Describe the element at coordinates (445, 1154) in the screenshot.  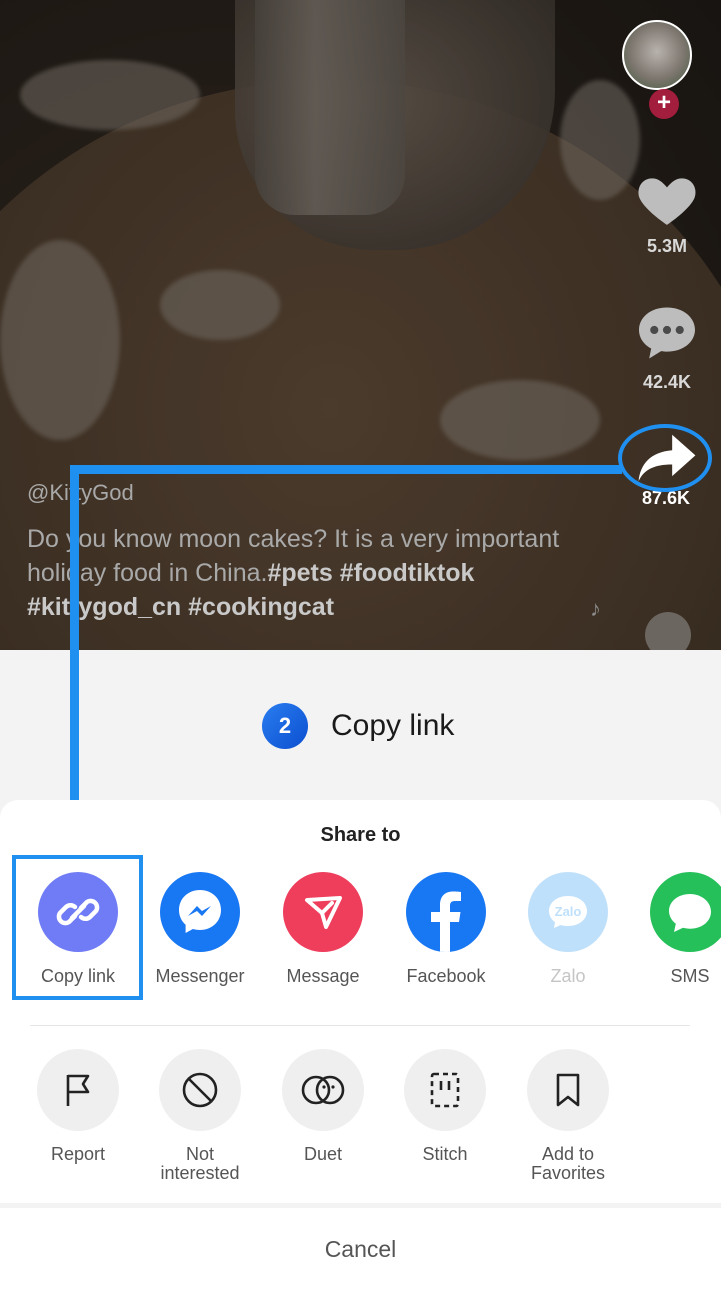
I see `action-label: Stitch` at that location.